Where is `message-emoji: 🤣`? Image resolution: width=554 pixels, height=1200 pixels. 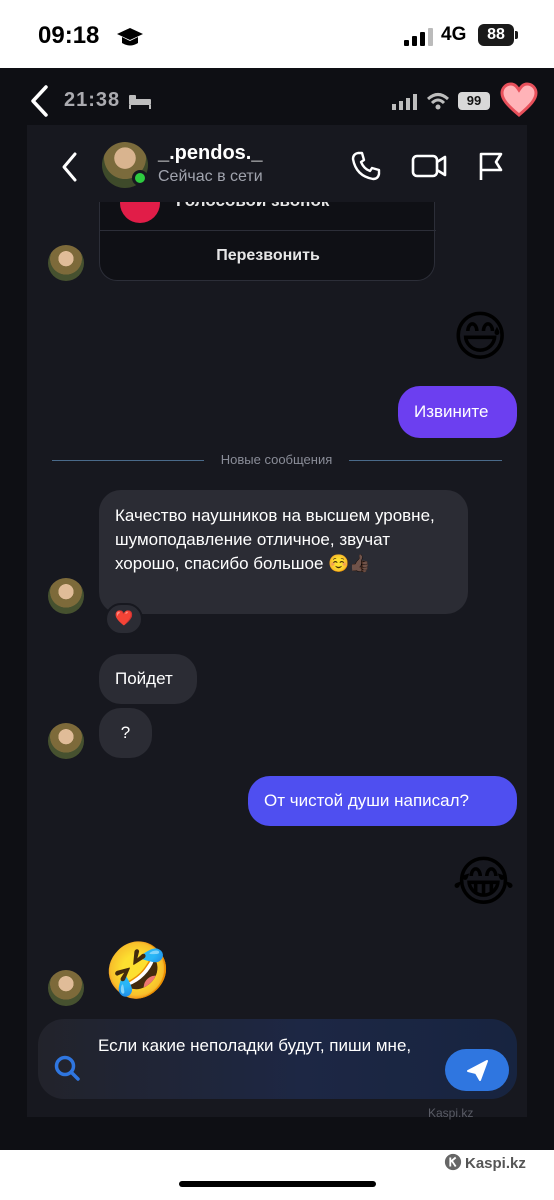 message-emoji: 🤣 is located at coordinates (138, 971).